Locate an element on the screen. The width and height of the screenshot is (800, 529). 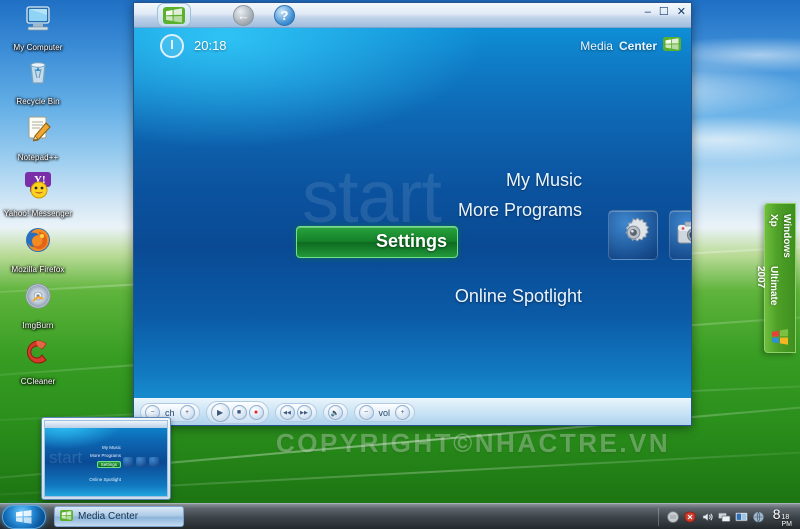
desktop-icon-my-computer: My Computer is located at coordinates (38, 28).